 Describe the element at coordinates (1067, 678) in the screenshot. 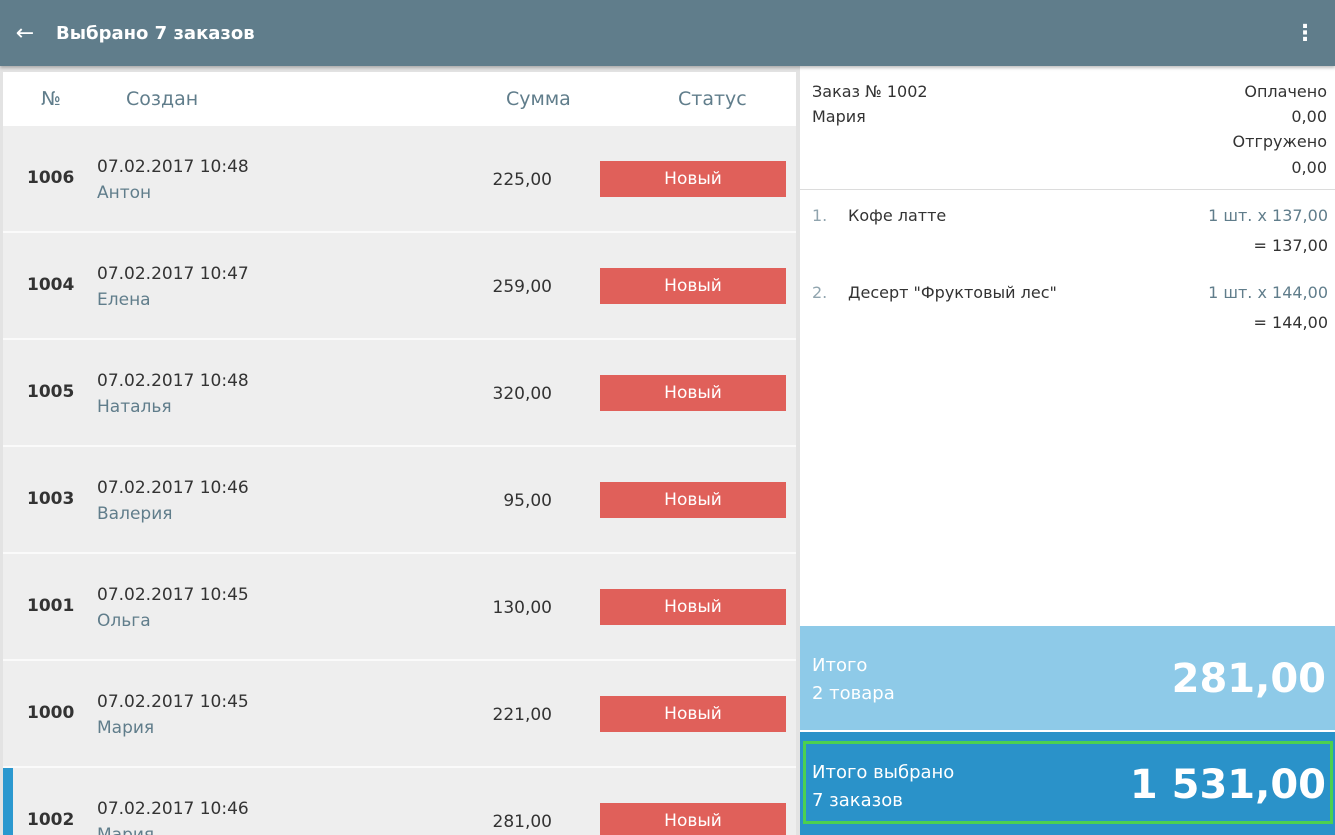

I see `order-total-panel: Итого 2 товара 281,00` at that location.